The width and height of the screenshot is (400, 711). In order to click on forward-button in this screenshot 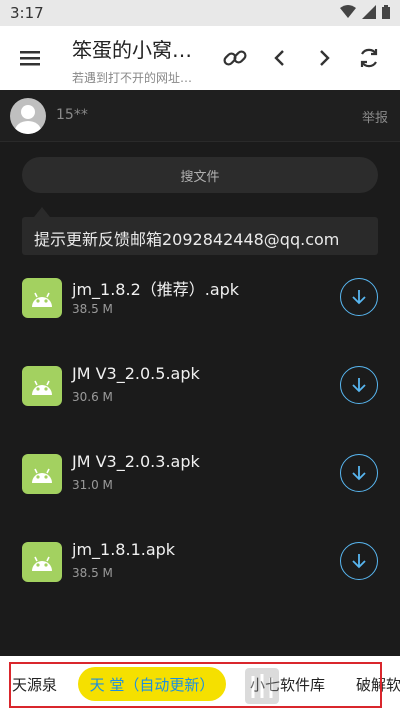, I will do `click(324, 58)`.